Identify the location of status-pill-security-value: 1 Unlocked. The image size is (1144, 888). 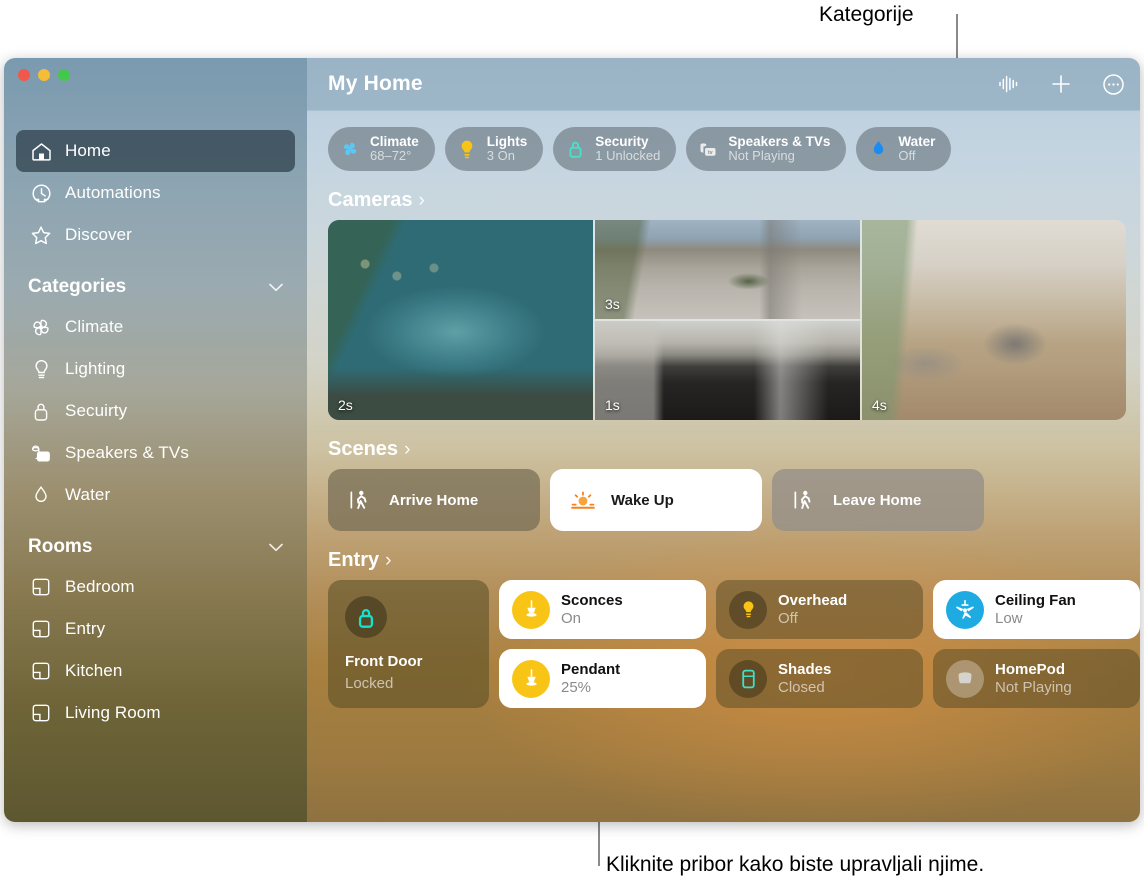
(628, 156).